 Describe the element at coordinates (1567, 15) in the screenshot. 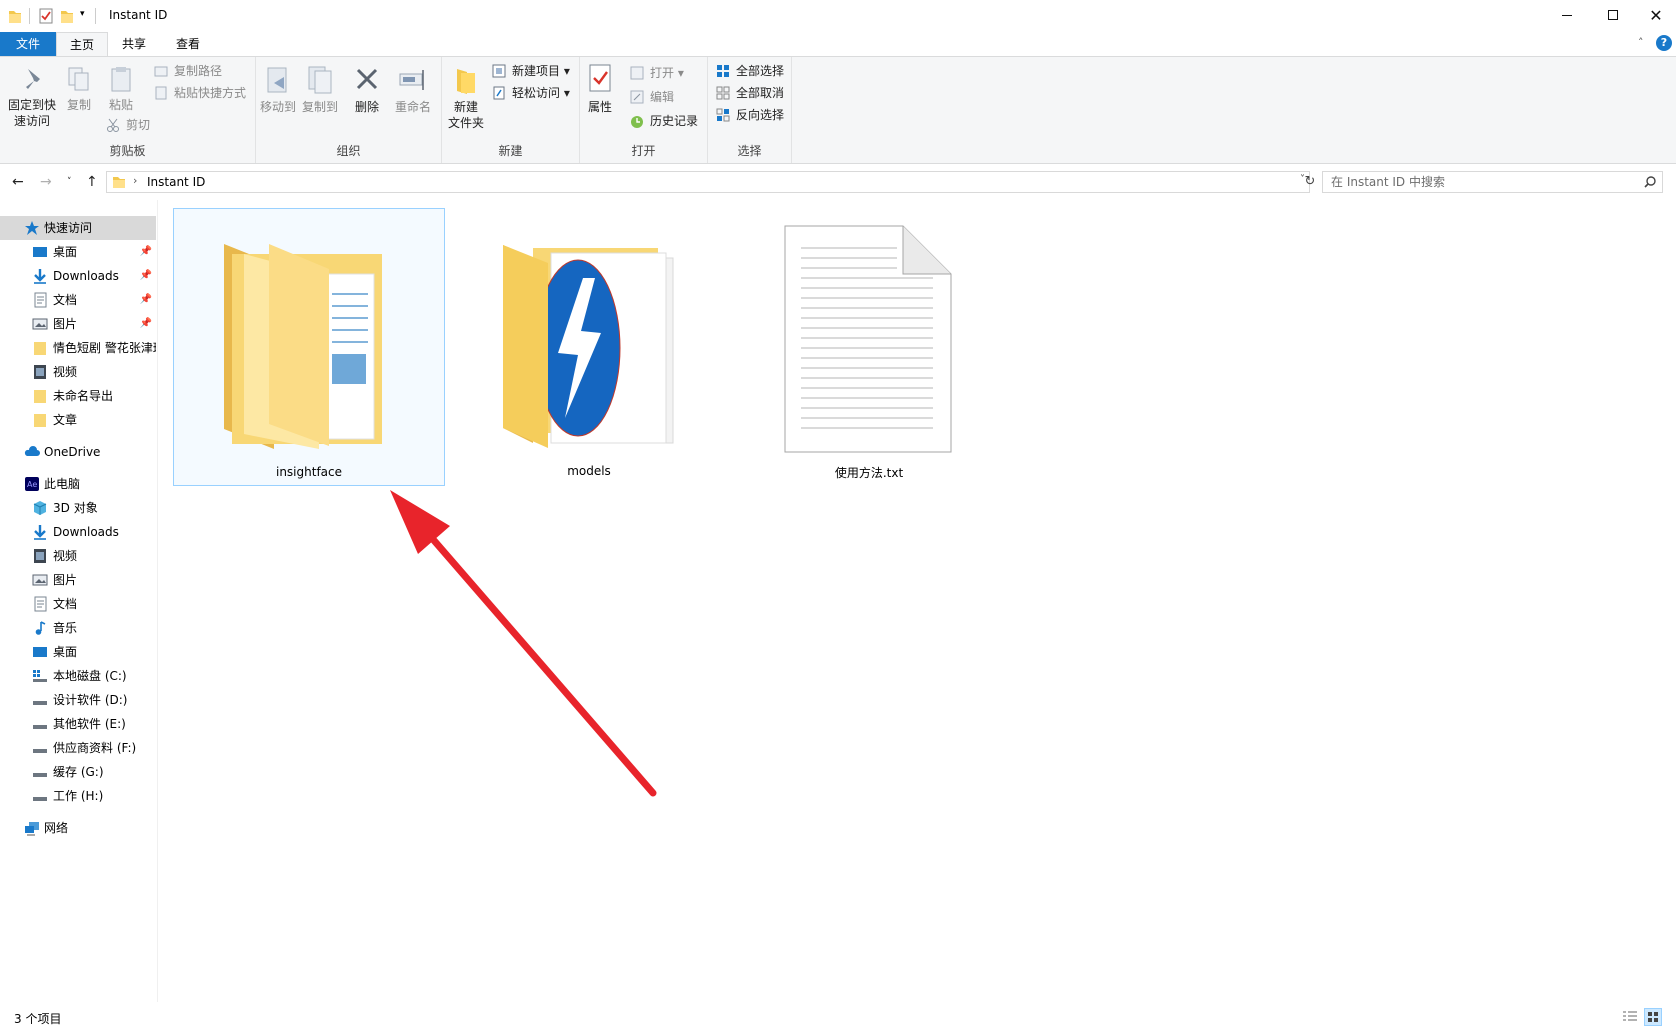

I see `minimize-button` at that location.